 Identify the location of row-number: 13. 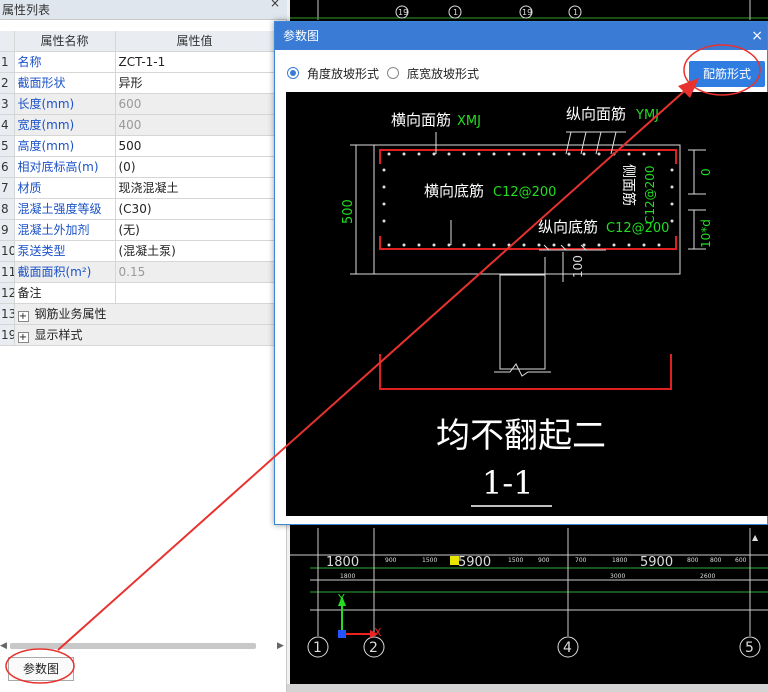
(7, 314).